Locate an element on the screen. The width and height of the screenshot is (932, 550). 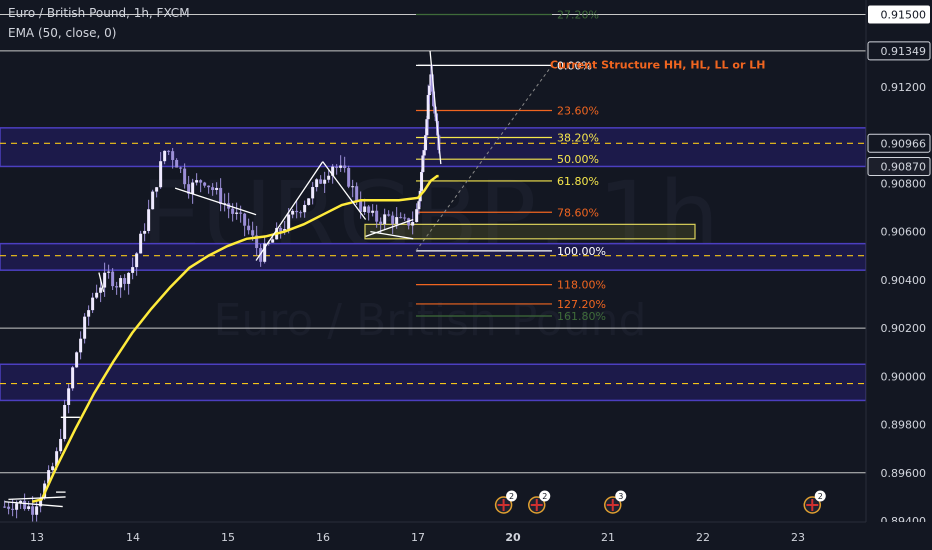
price-highlight-label: 0.90870 is located at coordinates (904, 166).